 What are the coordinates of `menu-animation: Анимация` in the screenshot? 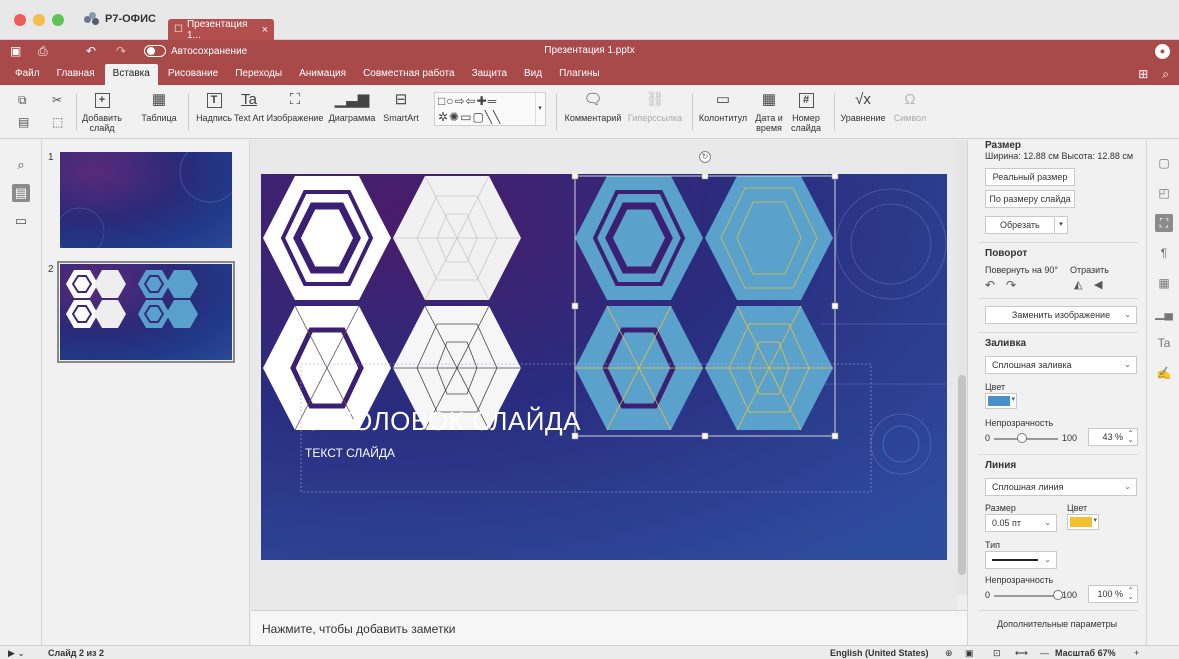 It's located at (322, 76).